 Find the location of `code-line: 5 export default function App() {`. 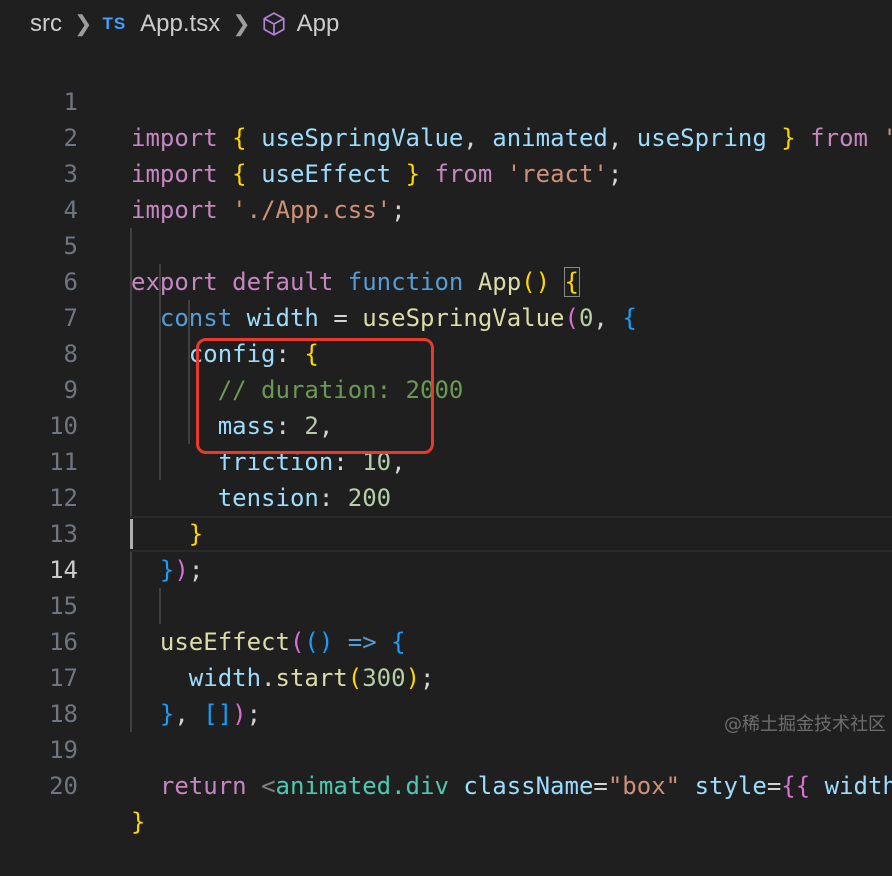

code-line: 5 export default function App() { is located at coordinates (446, 244).